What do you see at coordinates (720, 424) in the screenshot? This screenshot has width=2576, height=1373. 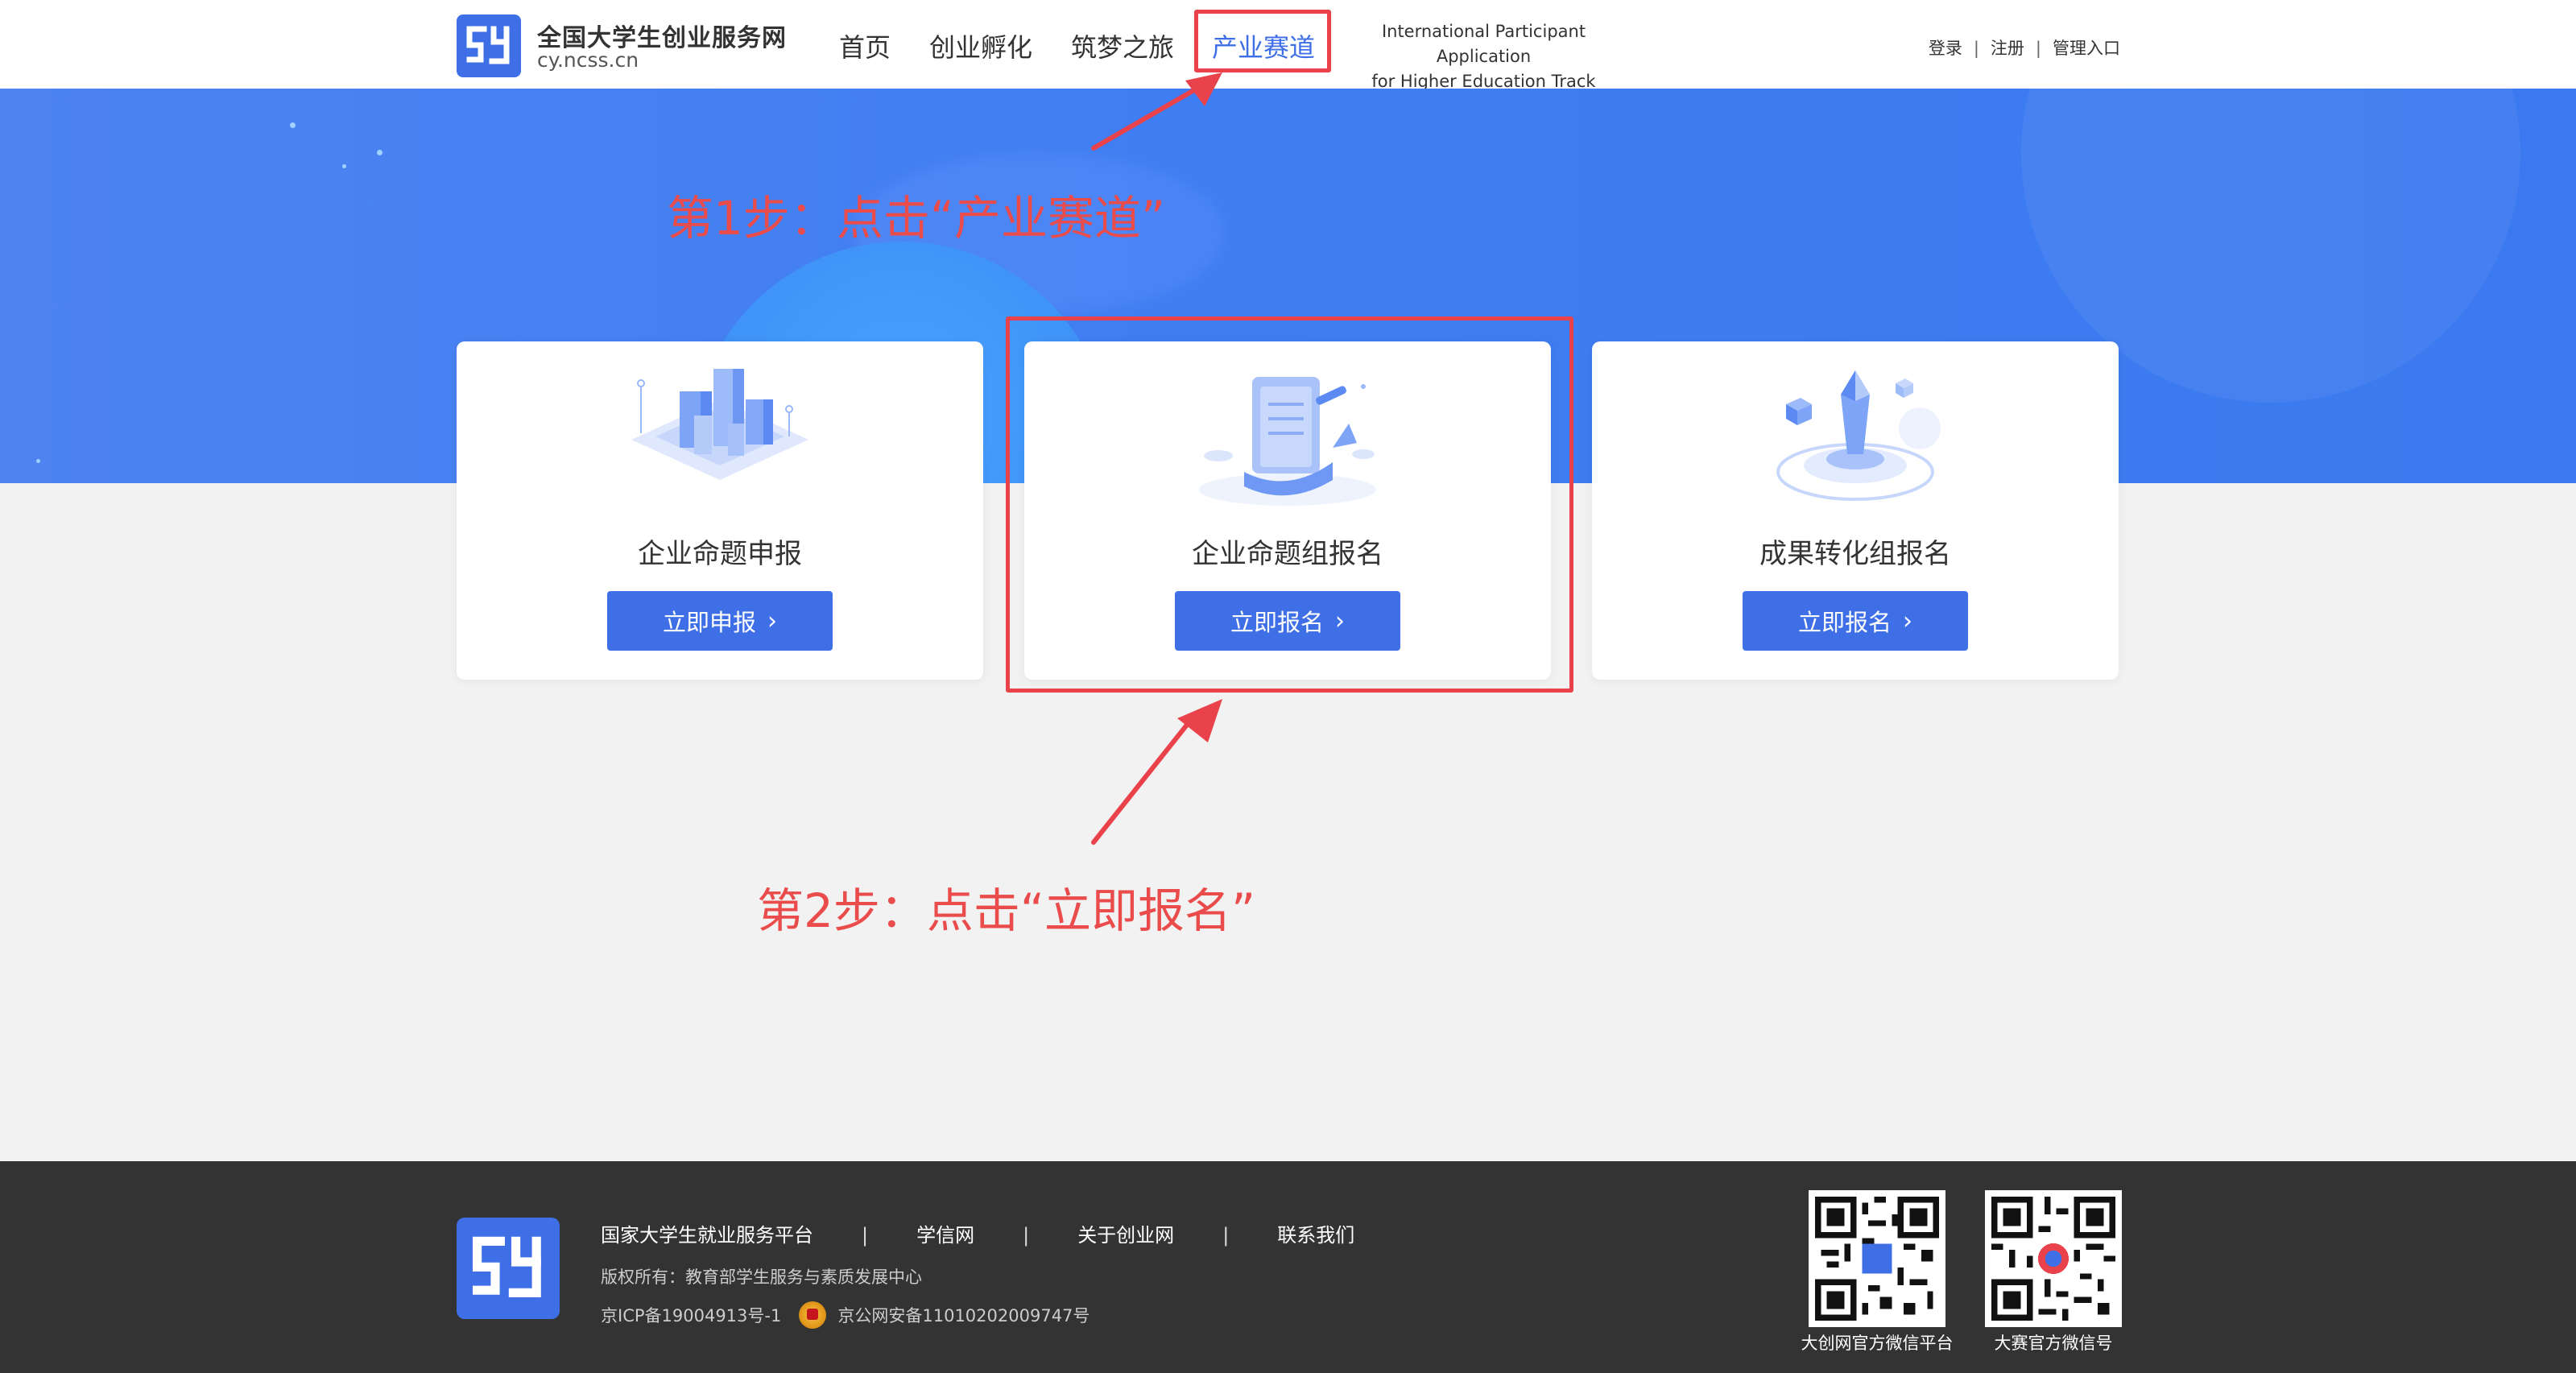 I see `city-buildings-illustration-icon` at bounding box center [720, 424].